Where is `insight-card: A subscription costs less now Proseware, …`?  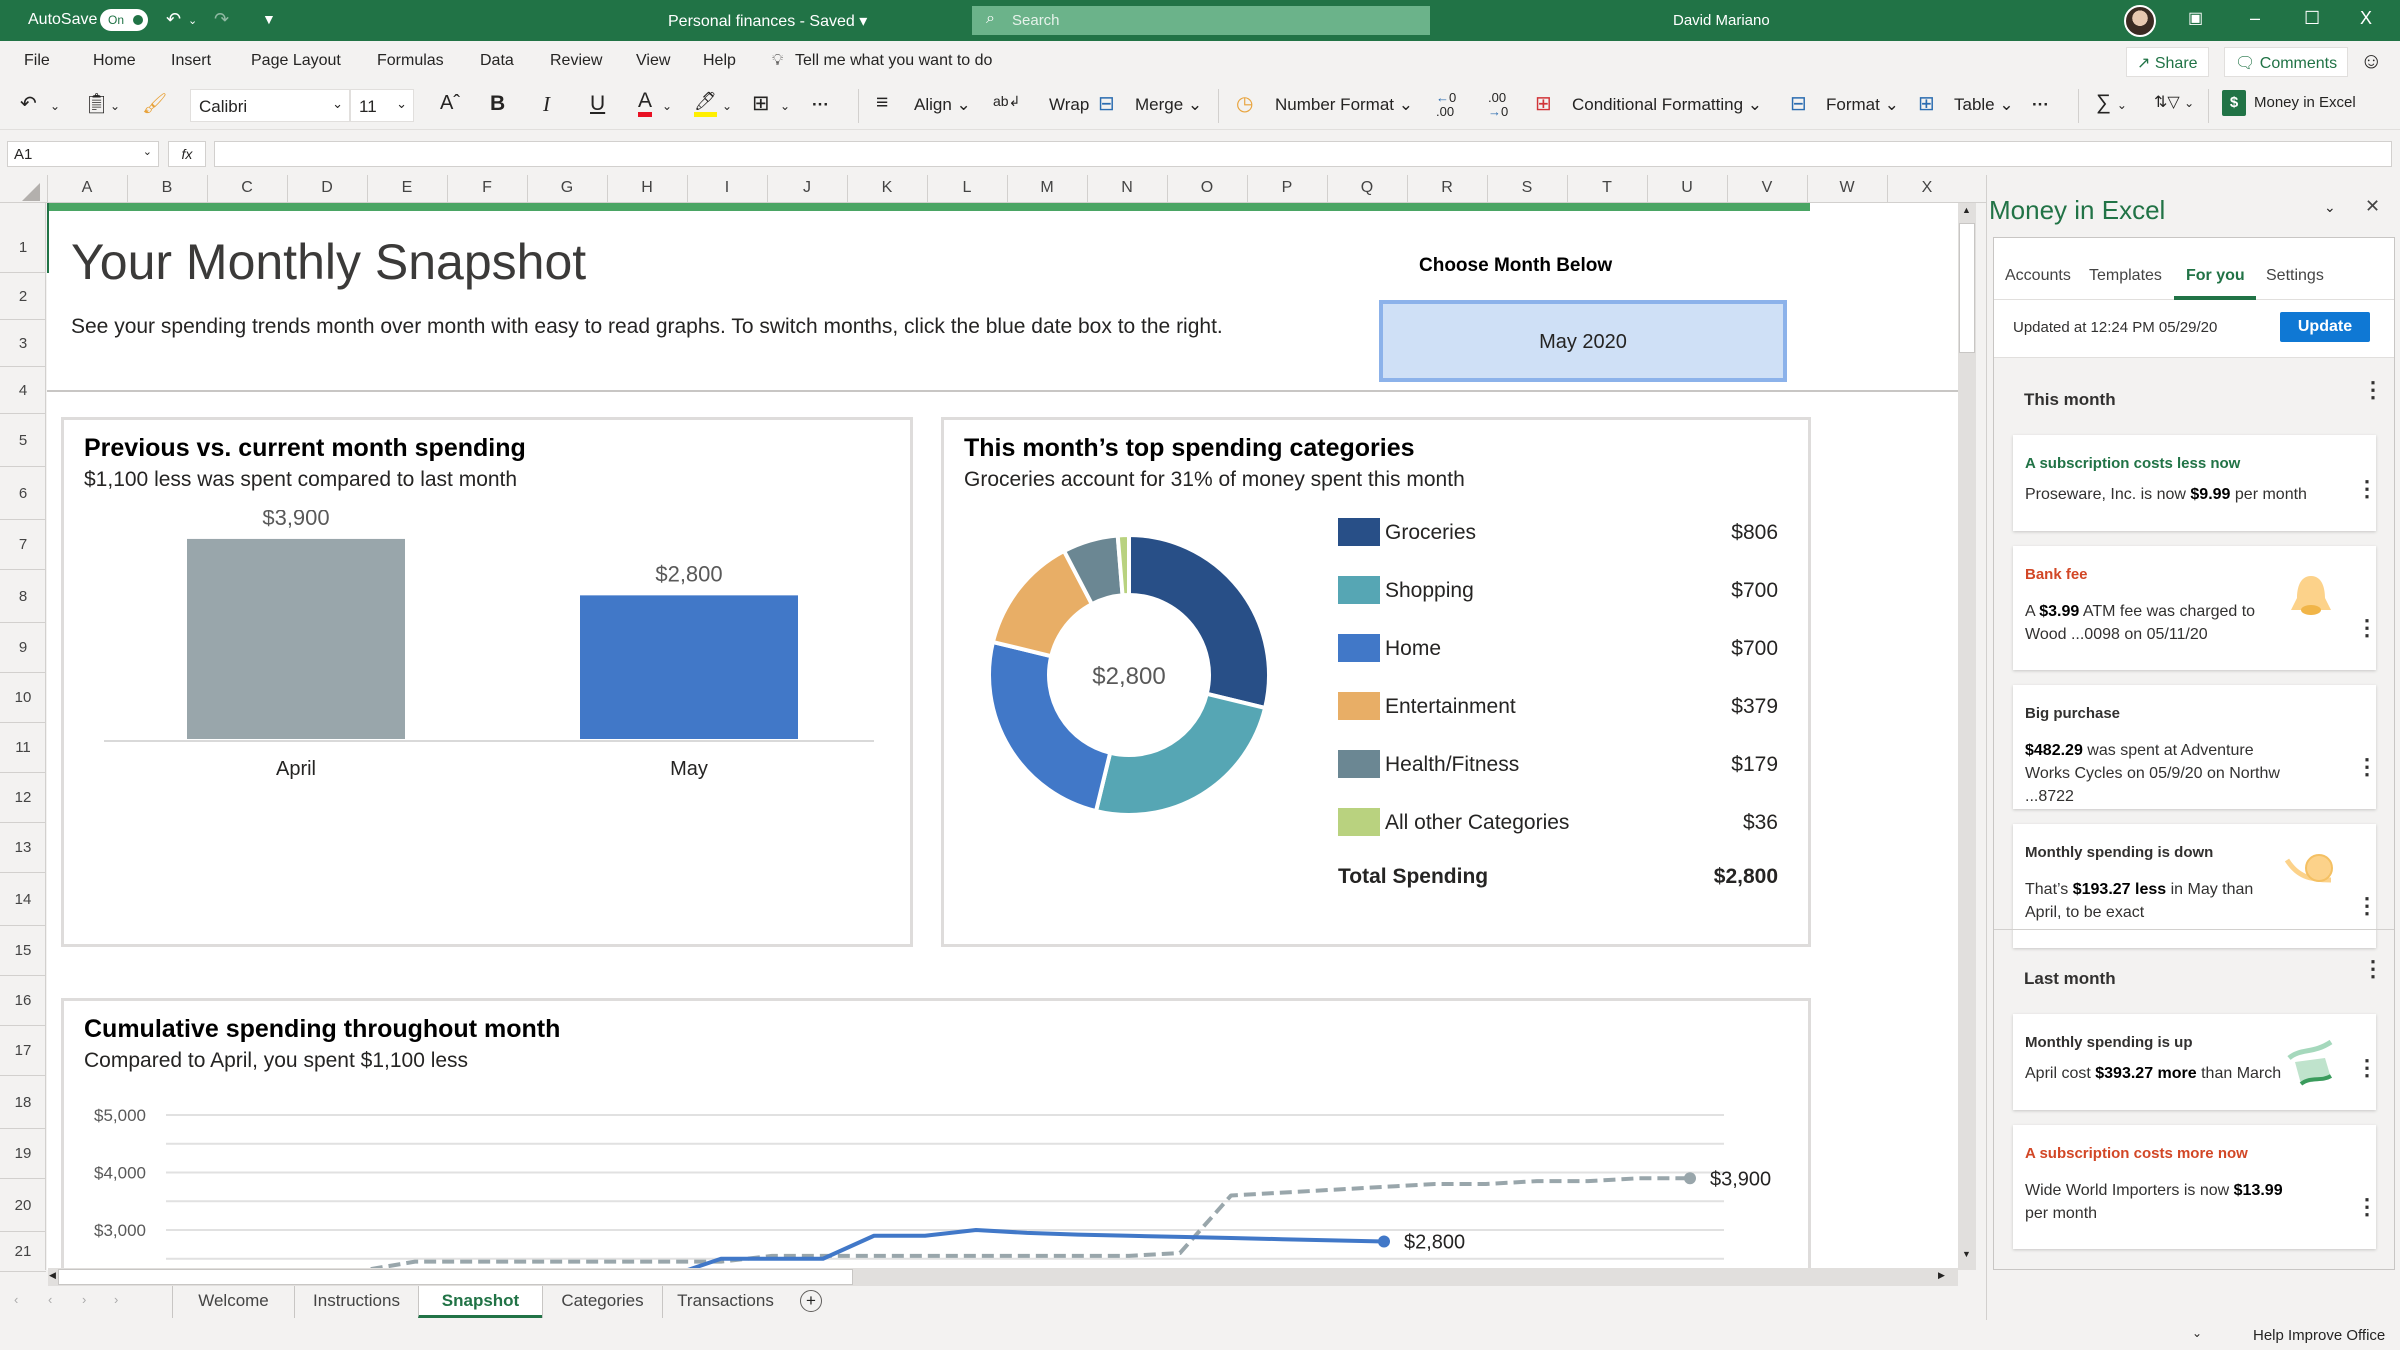
insight-card: A subscription costs less now Proseware, … is located at coordinates (2195, 483).